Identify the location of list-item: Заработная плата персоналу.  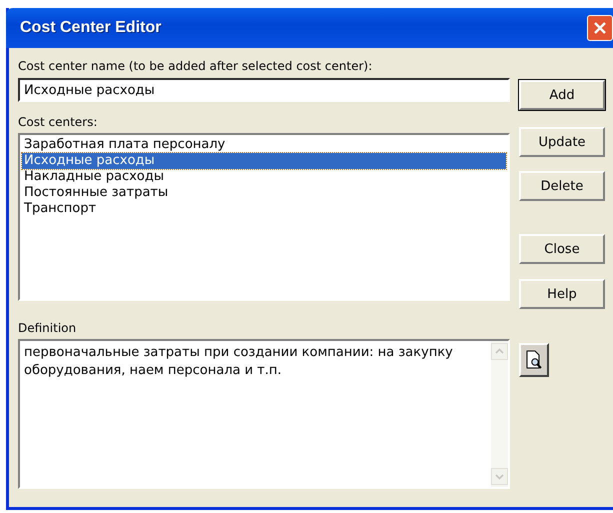
(264, 145).